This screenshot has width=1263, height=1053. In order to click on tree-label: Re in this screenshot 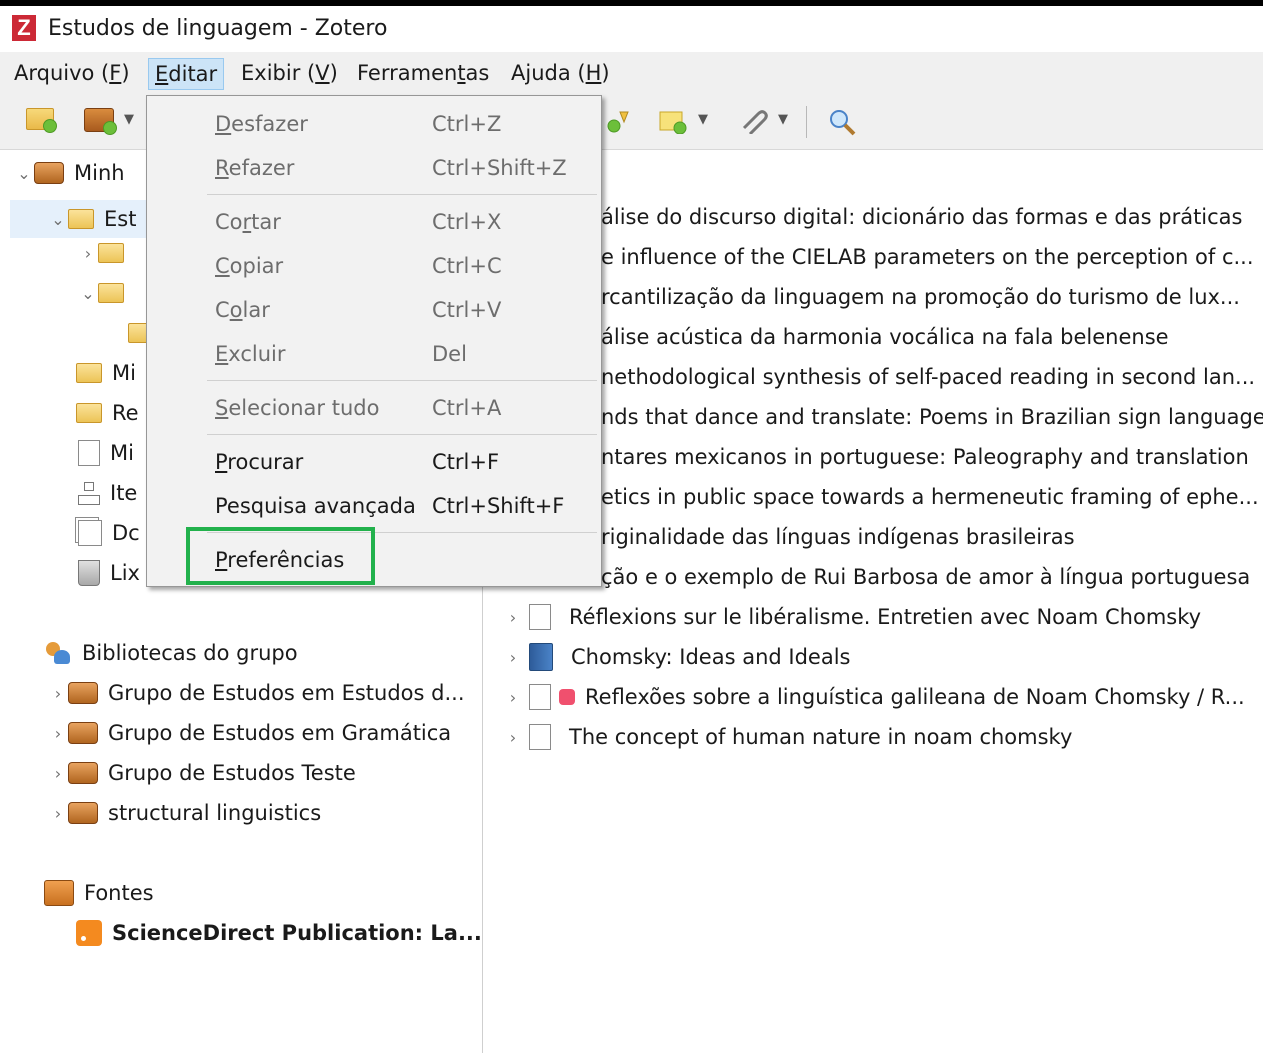, I will do `click(125, 413)`.